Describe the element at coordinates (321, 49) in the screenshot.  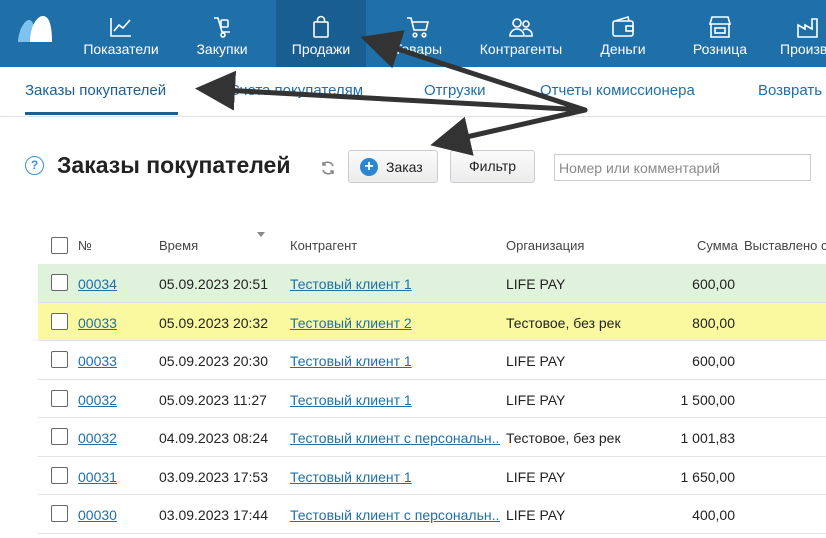
I see `nav-label: Продажи` at that location.